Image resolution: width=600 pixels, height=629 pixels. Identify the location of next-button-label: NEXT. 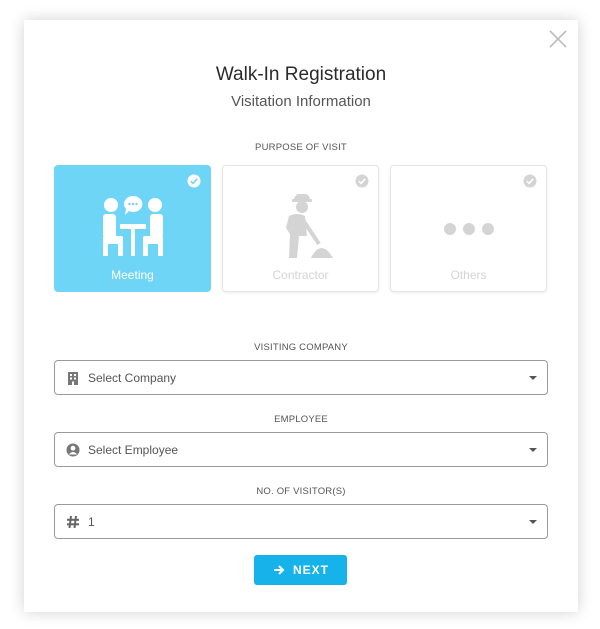
(311, 570).